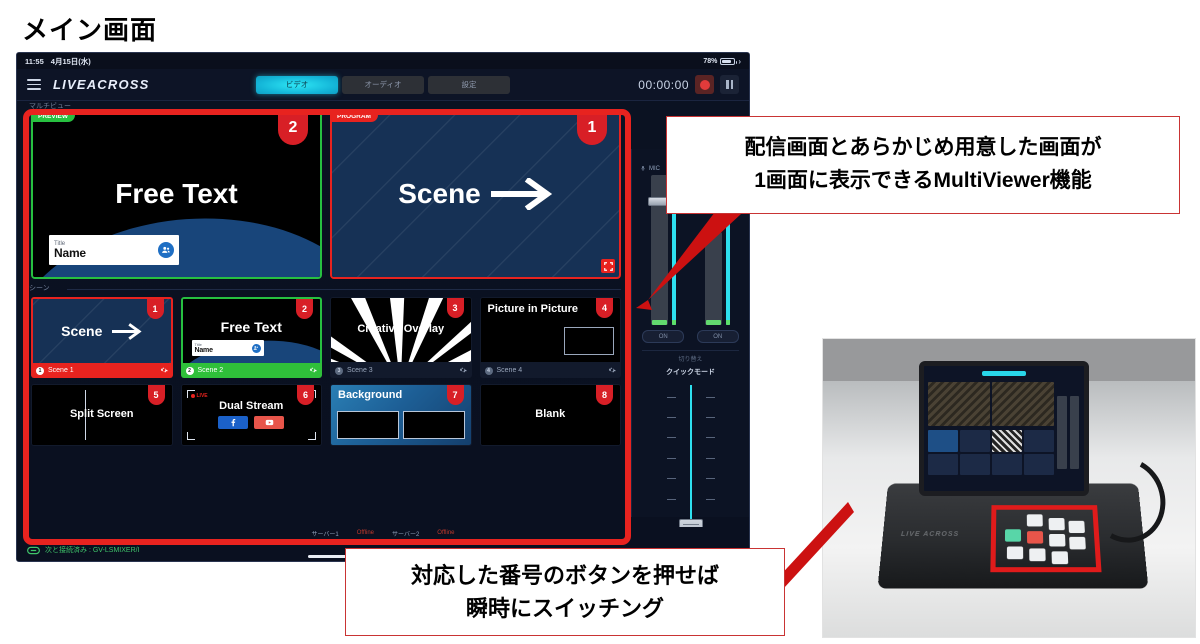 Image resolution: width=1200 pixels, height=644 pixels. I want to click on arrow-right-icon, so click(521, 194).